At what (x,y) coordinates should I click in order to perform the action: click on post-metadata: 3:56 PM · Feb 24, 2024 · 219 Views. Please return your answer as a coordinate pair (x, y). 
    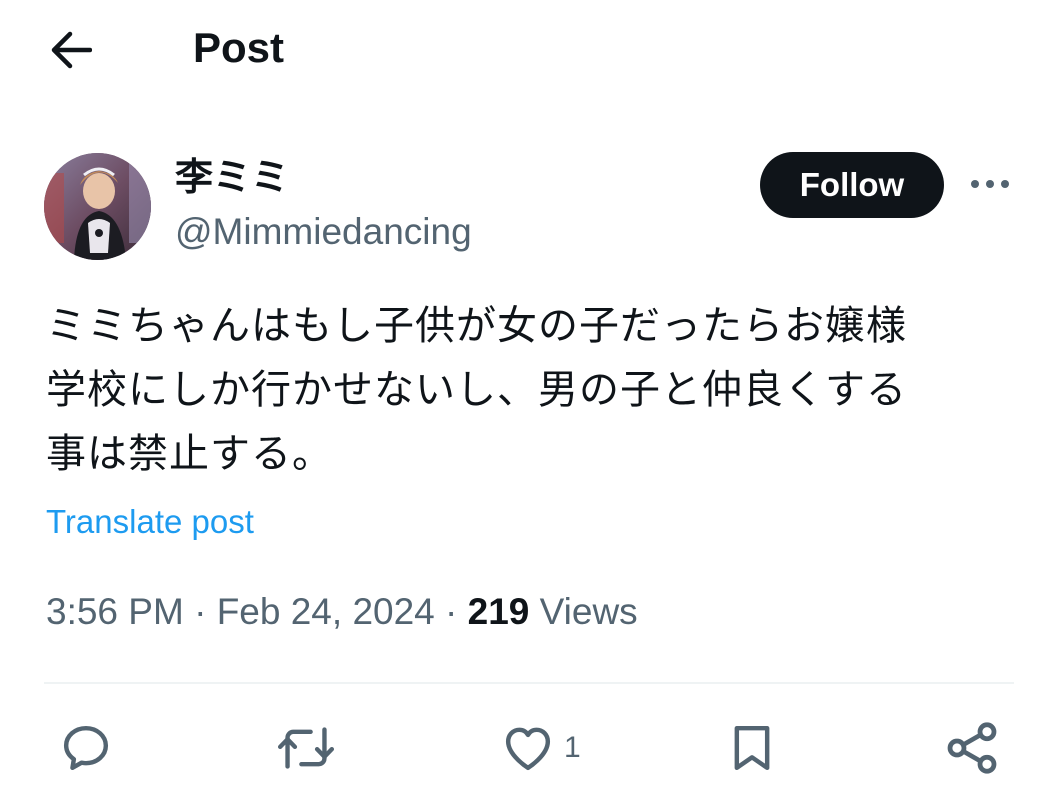
    Looking at the image, I should click on (342, 612).